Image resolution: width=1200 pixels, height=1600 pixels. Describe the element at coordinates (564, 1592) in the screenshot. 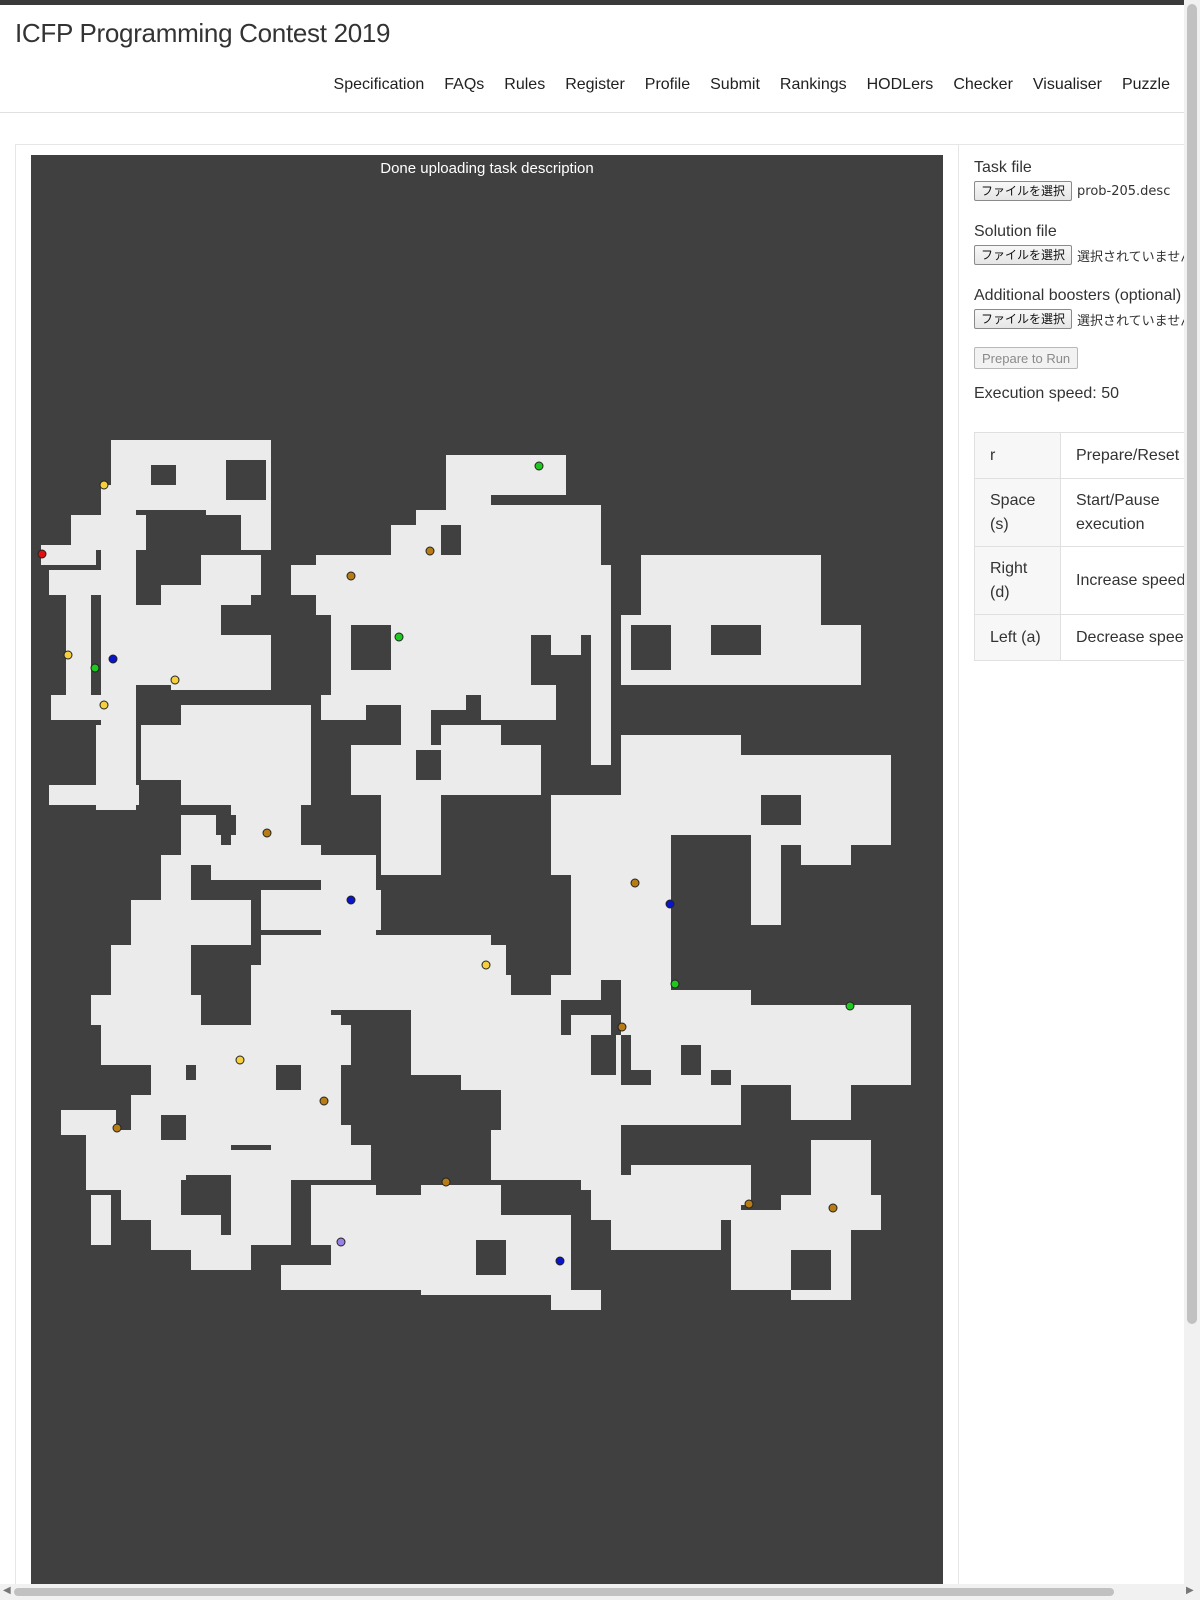

I see `horizontal-scroll-thumb` at that location.